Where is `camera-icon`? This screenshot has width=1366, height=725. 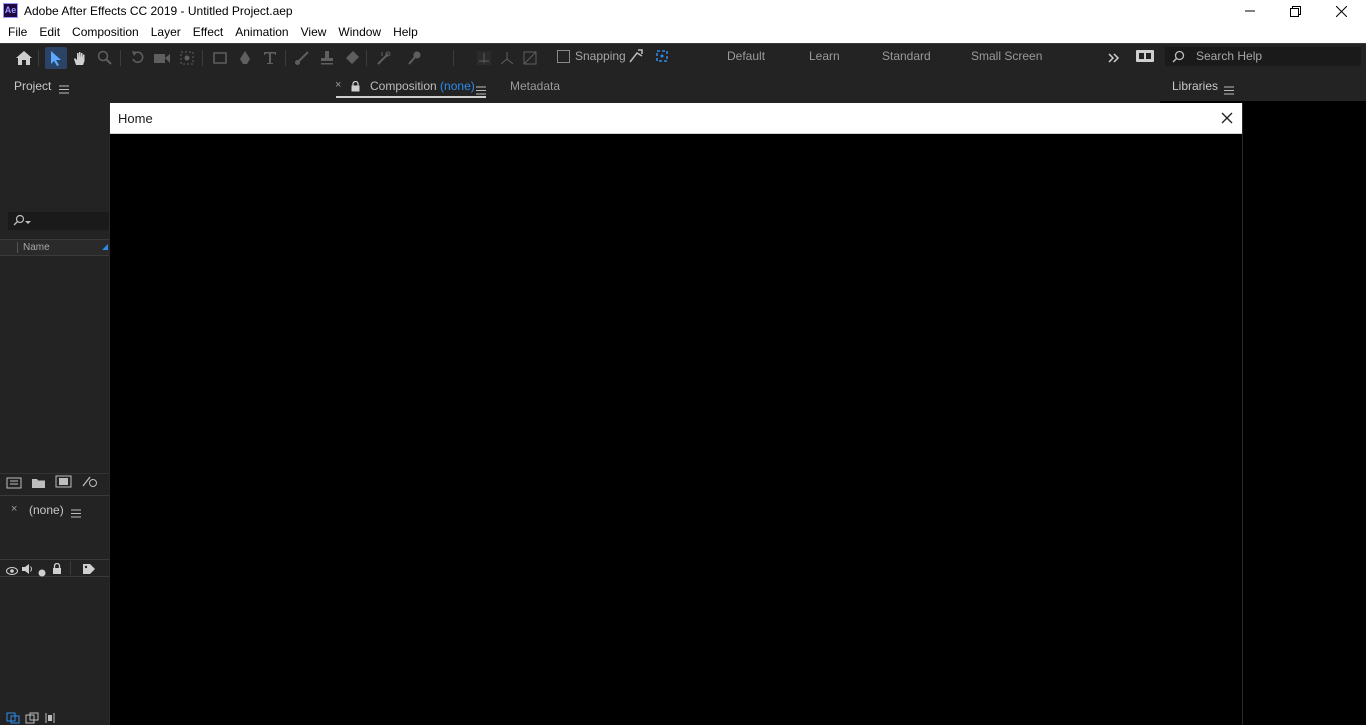
camera-icon is located at coordinates (162, 58).